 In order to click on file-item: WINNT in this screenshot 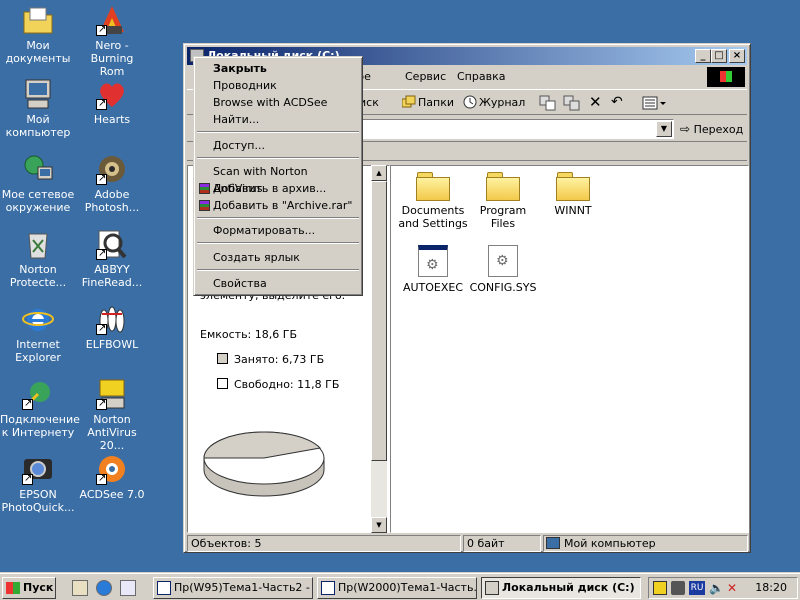, I will do `click(573, 194)`.